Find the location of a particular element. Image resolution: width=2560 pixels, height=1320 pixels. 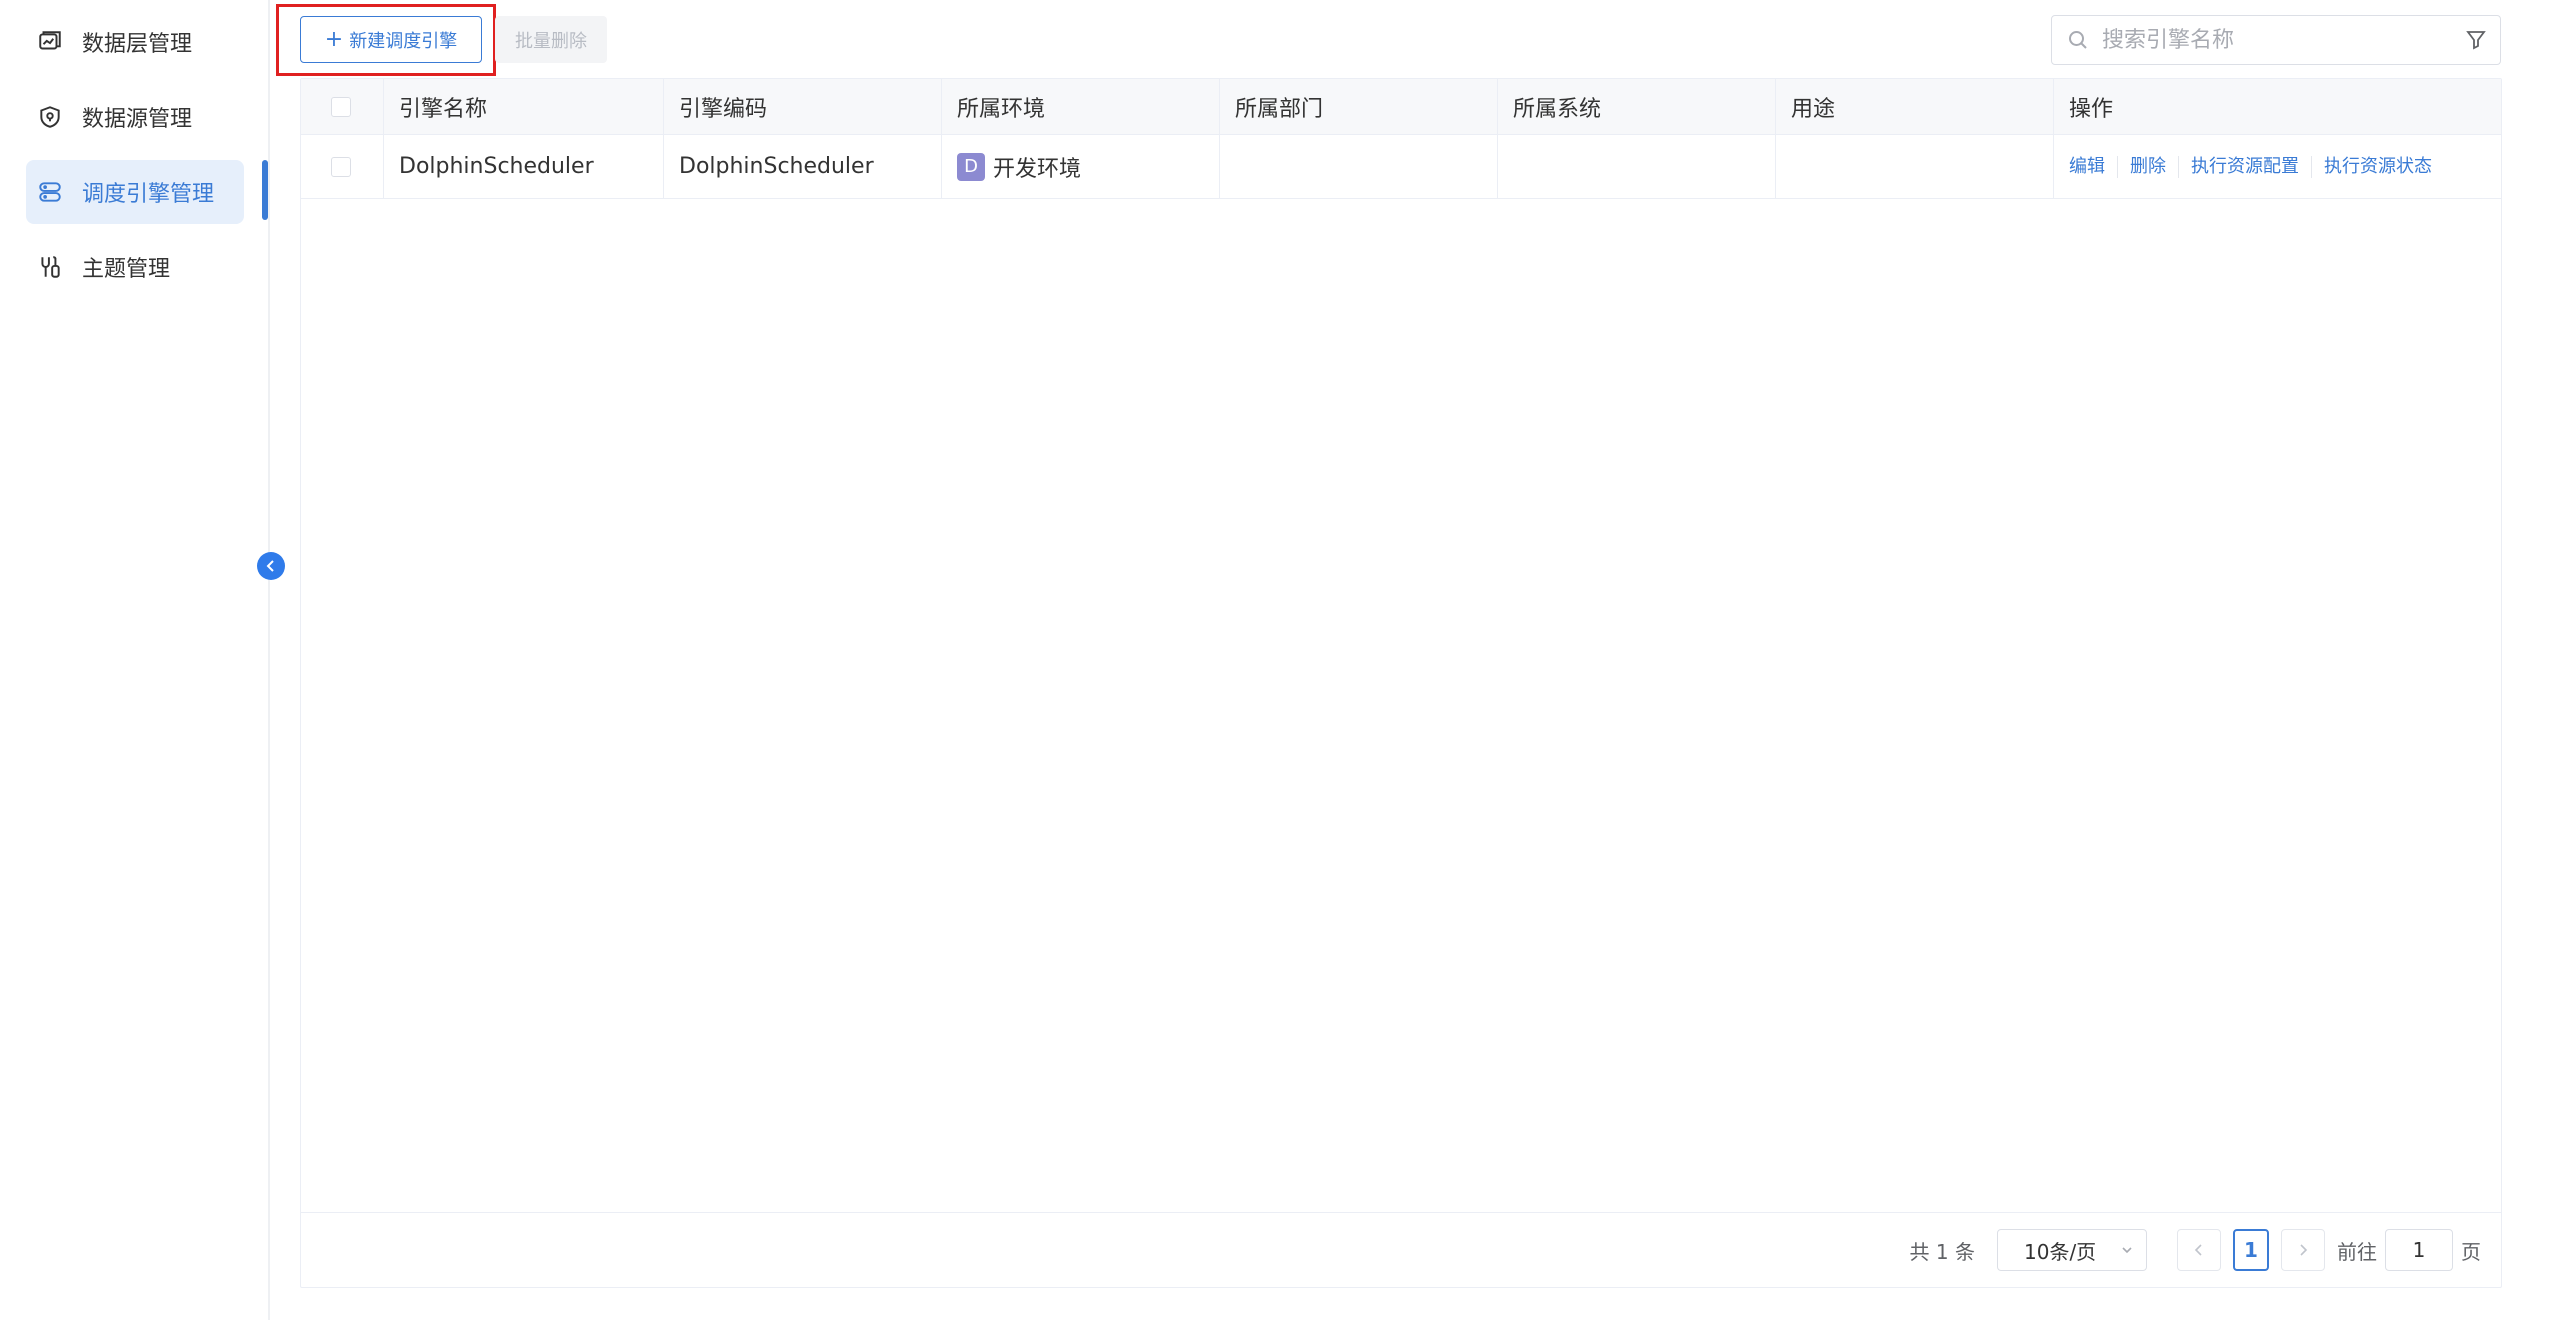

sidebar-active-indicator is located at coordinates (265, 190).